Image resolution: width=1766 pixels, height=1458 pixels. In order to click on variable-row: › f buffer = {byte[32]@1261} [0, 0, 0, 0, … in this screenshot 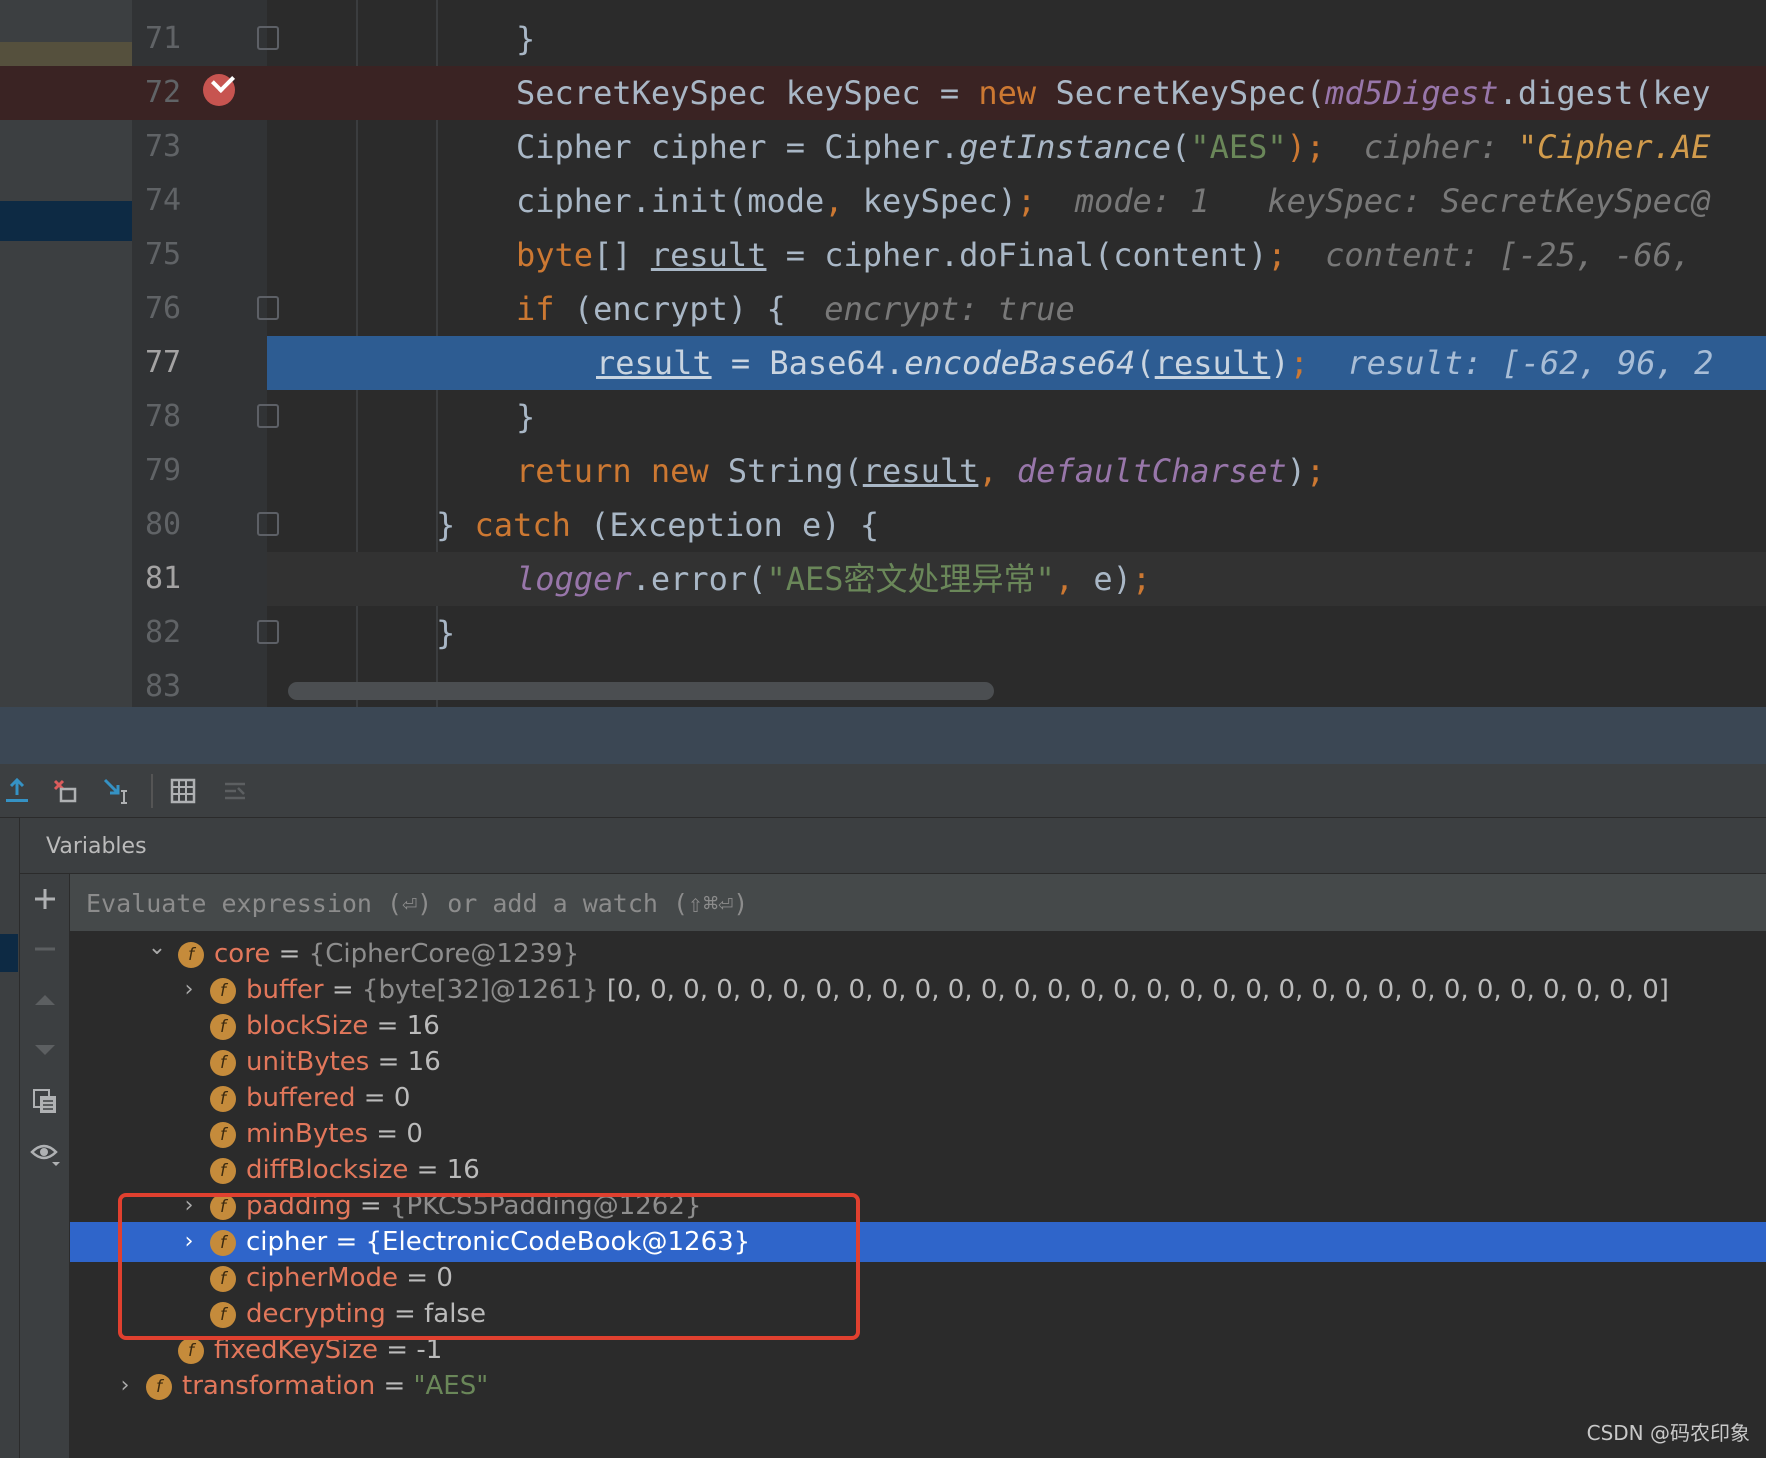, I will do `click(918, 990)`.